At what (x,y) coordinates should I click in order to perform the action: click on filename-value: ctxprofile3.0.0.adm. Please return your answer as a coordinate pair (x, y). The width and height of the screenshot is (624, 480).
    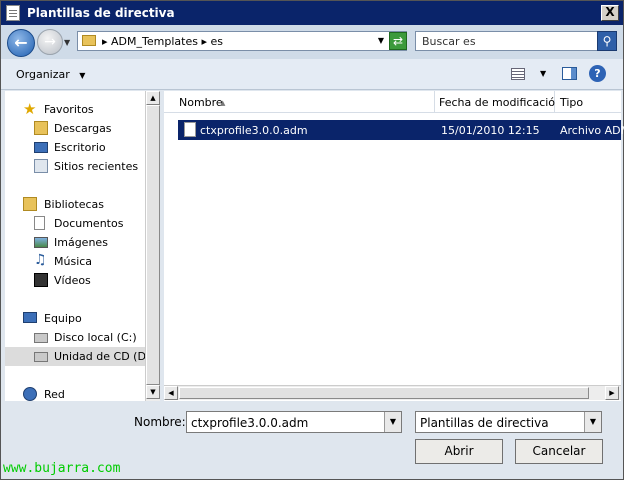
    Looking at the image, I should click on (250, 423).